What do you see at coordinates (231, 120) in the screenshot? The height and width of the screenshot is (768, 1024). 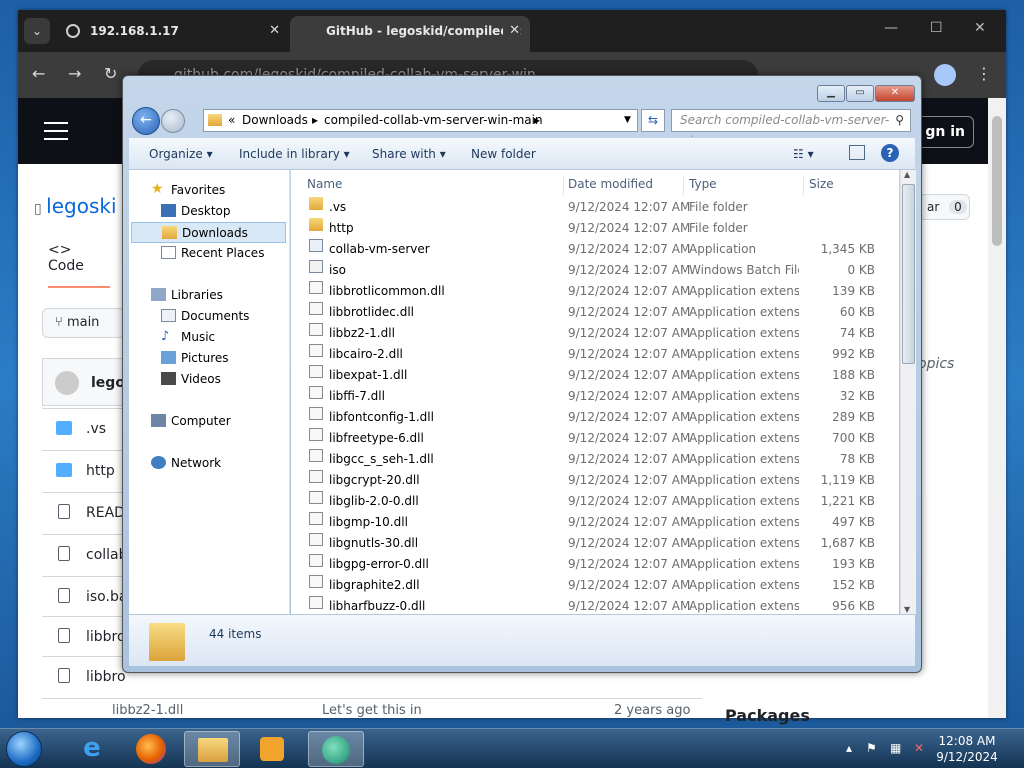 I see `breadcrumb-overflow: «` at bounding box center [231, 120].